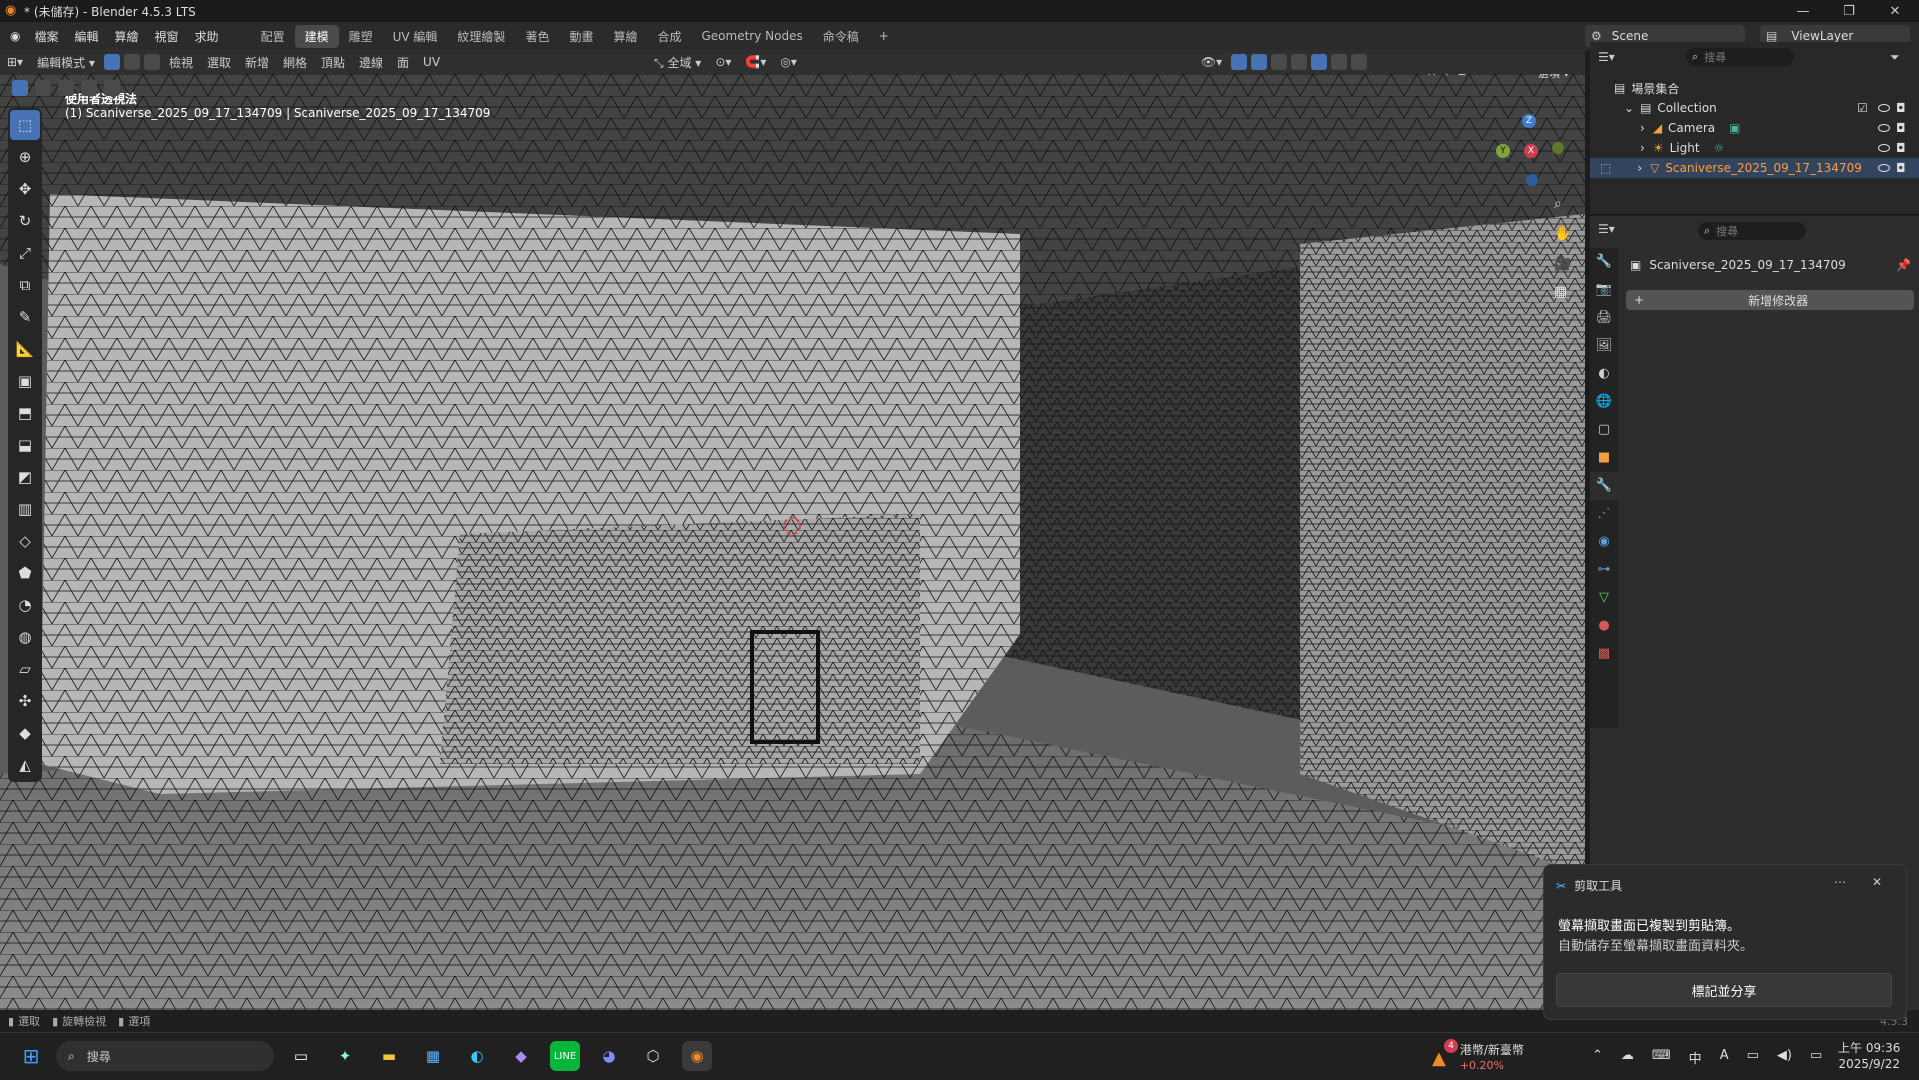 The width and height of the screenshot is (1919, 1080). What do you see at coordinates (403, 62) in the screenshot?
I see `menu-face: 面` at bounding box center [403, 62].